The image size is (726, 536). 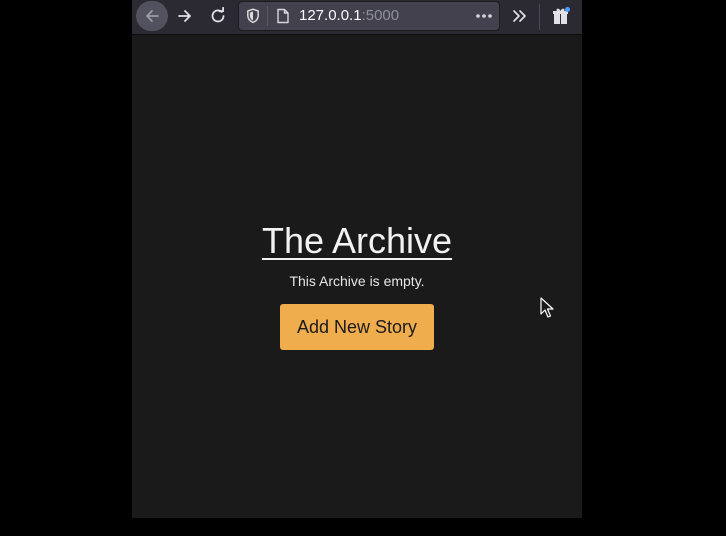 What do you see at coordinates (267, 16) in the screenshot?
I see `url-divider` at bounding box center [267, 16].